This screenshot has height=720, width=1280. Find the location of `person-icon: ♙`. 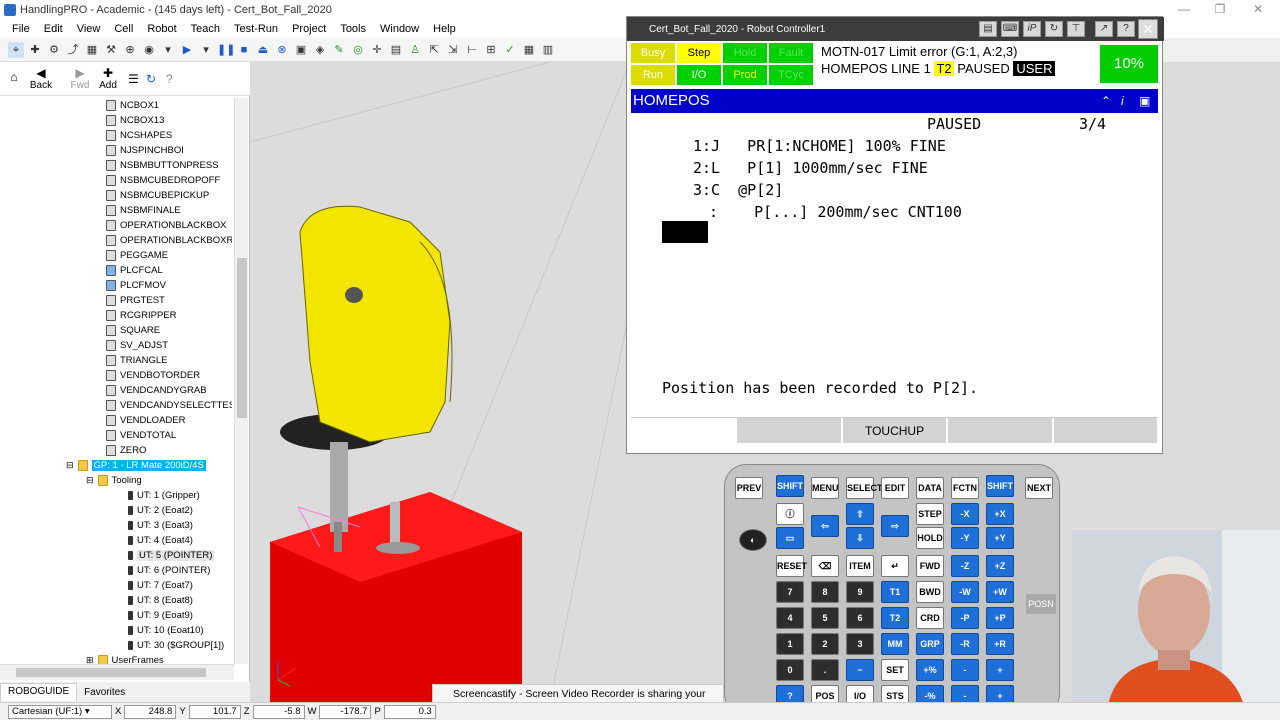

person-icon: ♙ is located at coordinates (415, 50).